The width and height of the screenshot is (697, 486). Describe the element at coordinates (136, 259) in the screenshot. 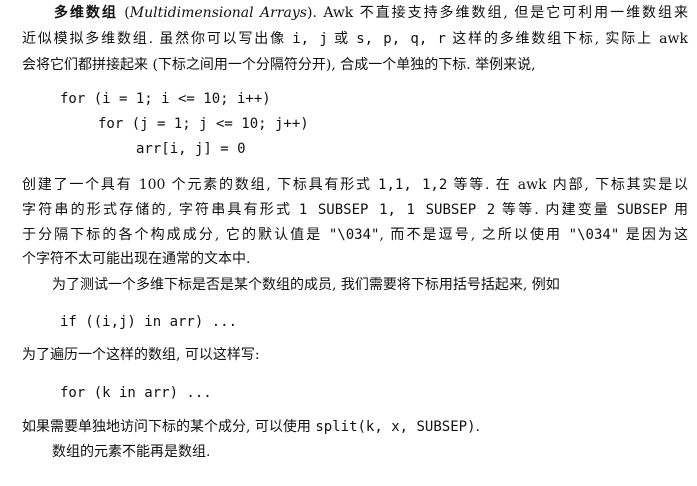

I see `para2-line-4: 个字符不太可能出现在通常的文本中.` at that location.